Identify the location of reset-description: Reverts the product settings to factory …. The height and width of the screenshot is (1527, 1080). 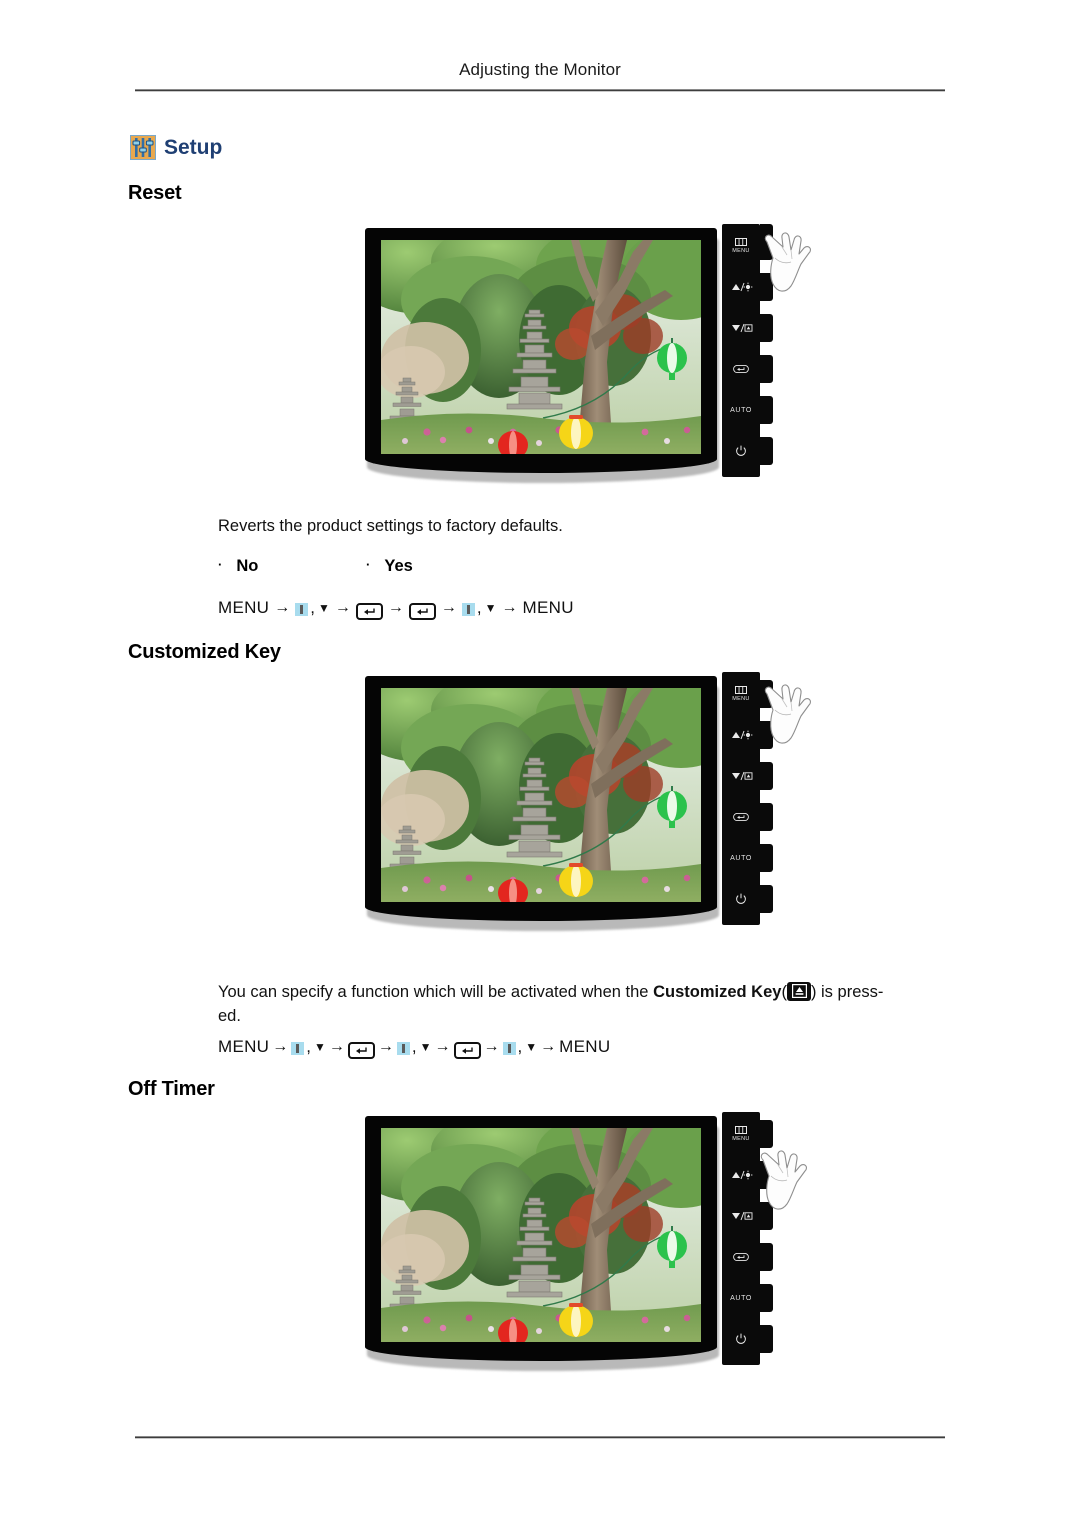
(390, 526).